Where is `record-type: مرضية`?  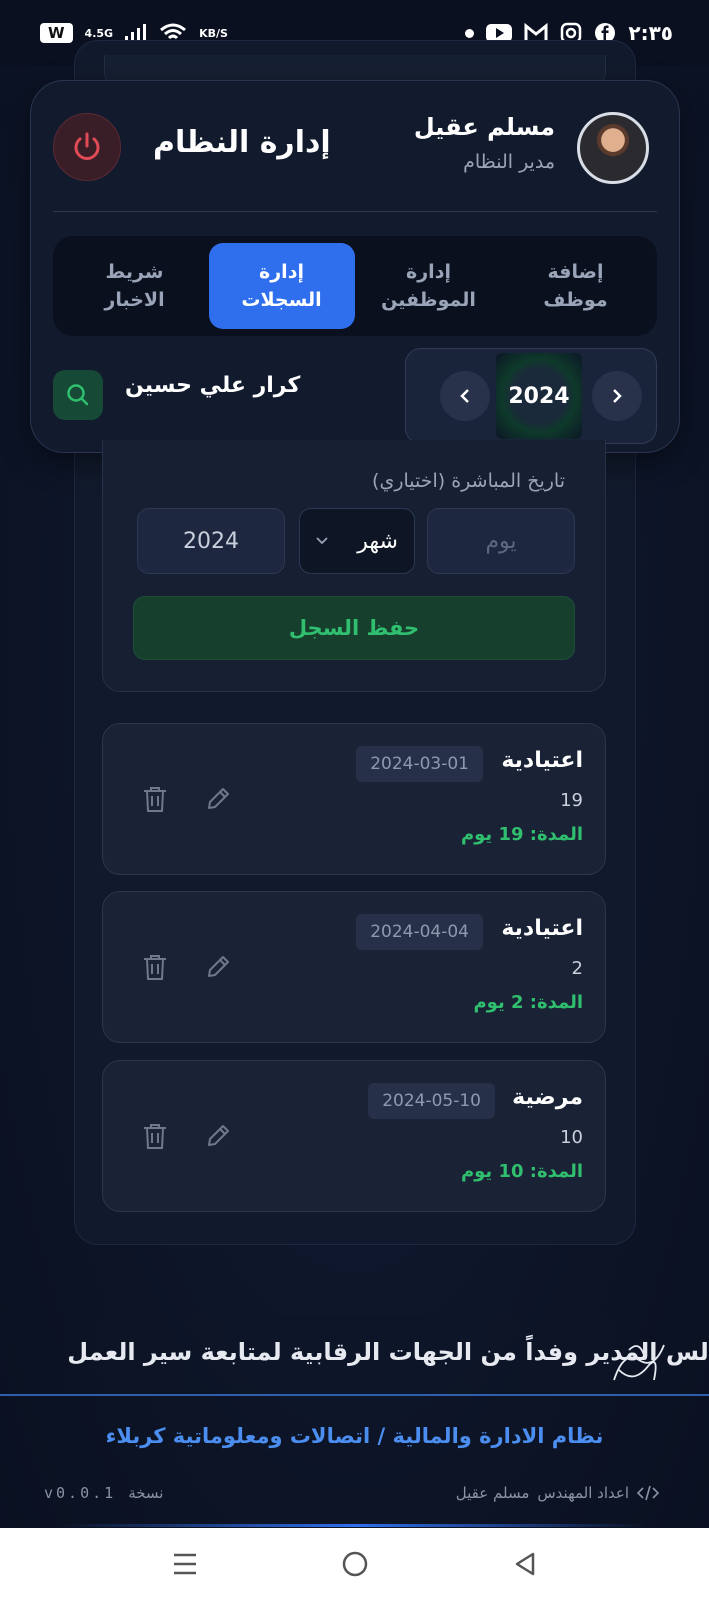
record-type: مرضية is located at coordinates (547, 1097).